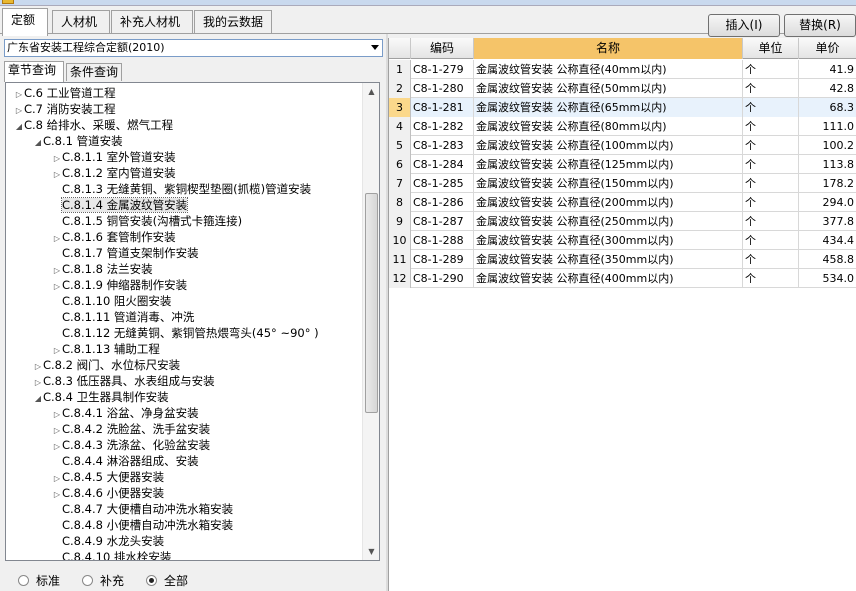  I want to click on table-row: 11 C8-1-289 金属波纹管安装 公称直径(350mm以内) 个 458.8, so click(622, 259).